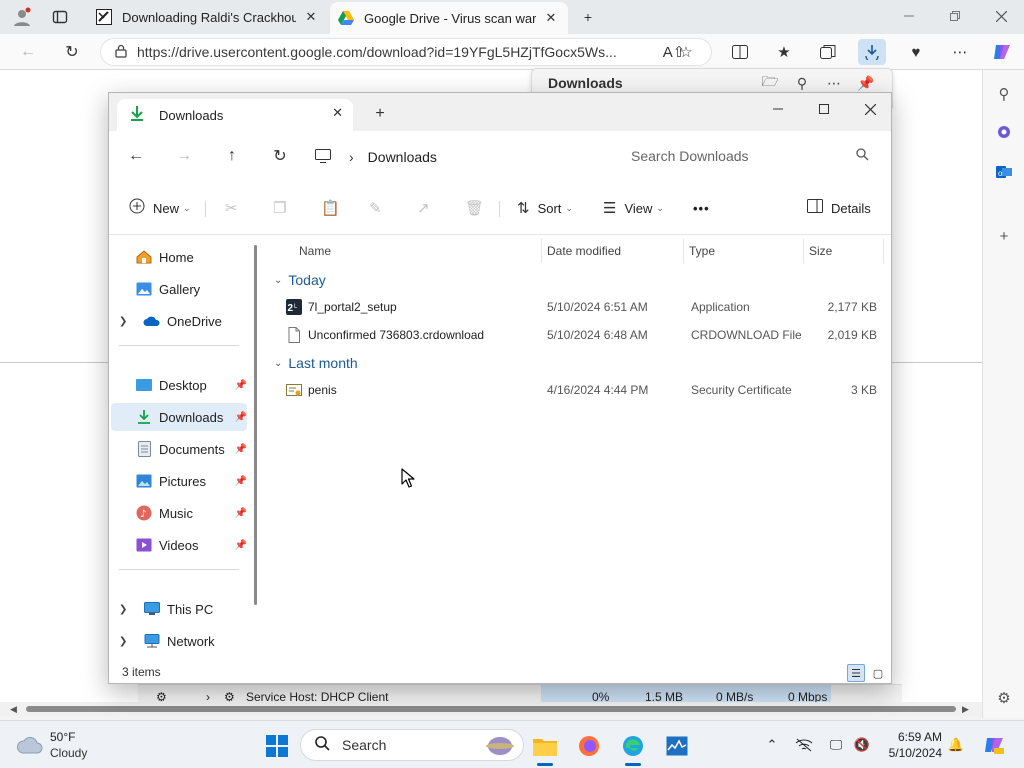 This screenshot has width=1024, height=768. Describe the element at coordinates (279, 208) in the screenshot. I see `copy-icon: ❐` at that location.